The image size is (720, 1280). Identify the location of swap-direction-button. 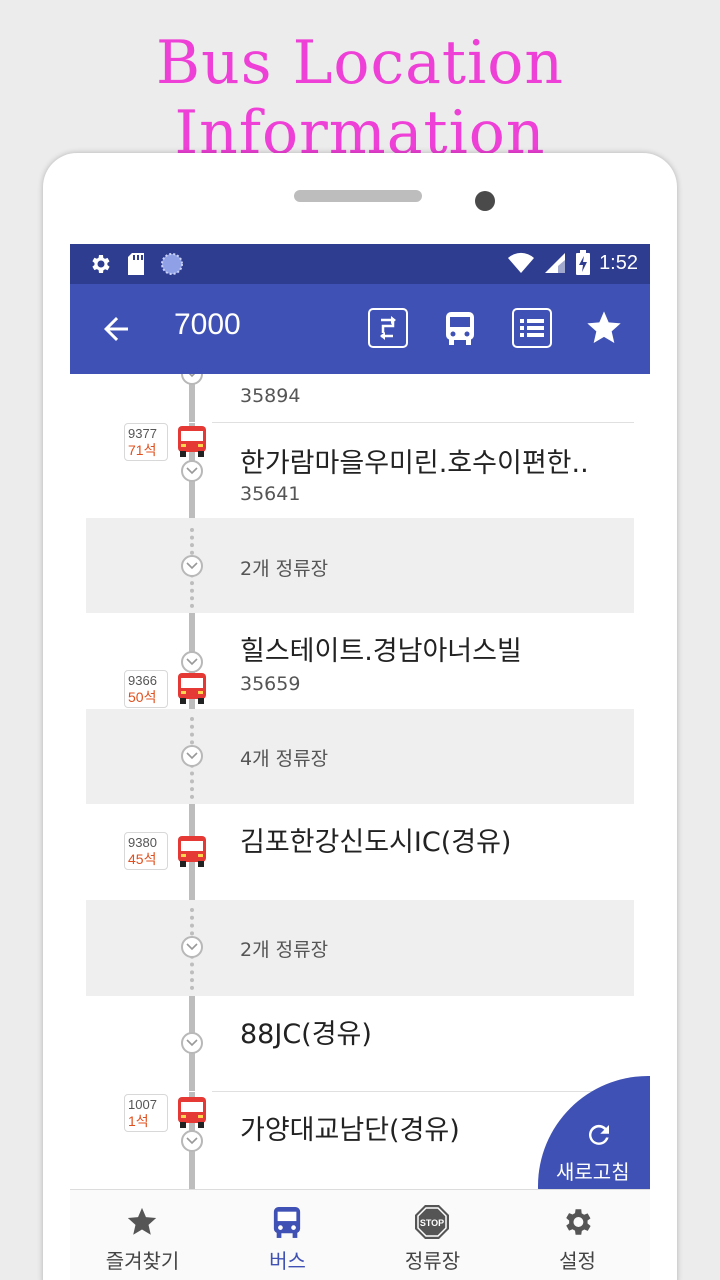
(388, 328).